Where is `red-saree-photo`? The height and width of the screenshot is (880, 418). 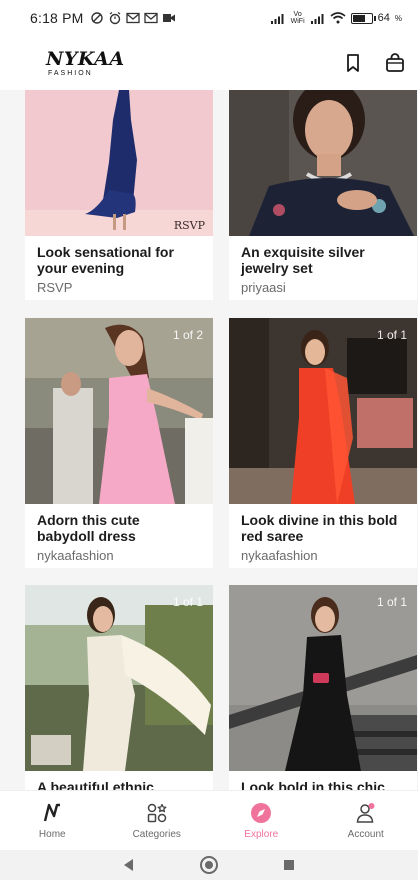 red-saree-photo is located at coordinates (323, 411).